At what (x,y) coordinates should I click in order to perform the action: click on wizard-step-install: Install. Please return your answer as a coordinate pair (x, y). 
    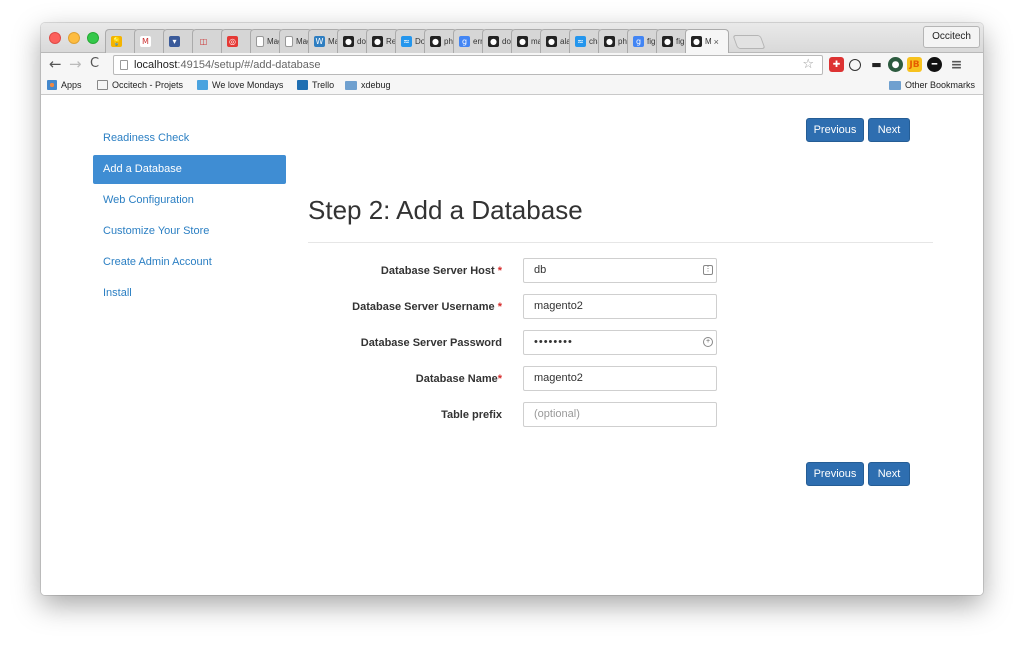
    Looking at the image, I should click on (189, 293).